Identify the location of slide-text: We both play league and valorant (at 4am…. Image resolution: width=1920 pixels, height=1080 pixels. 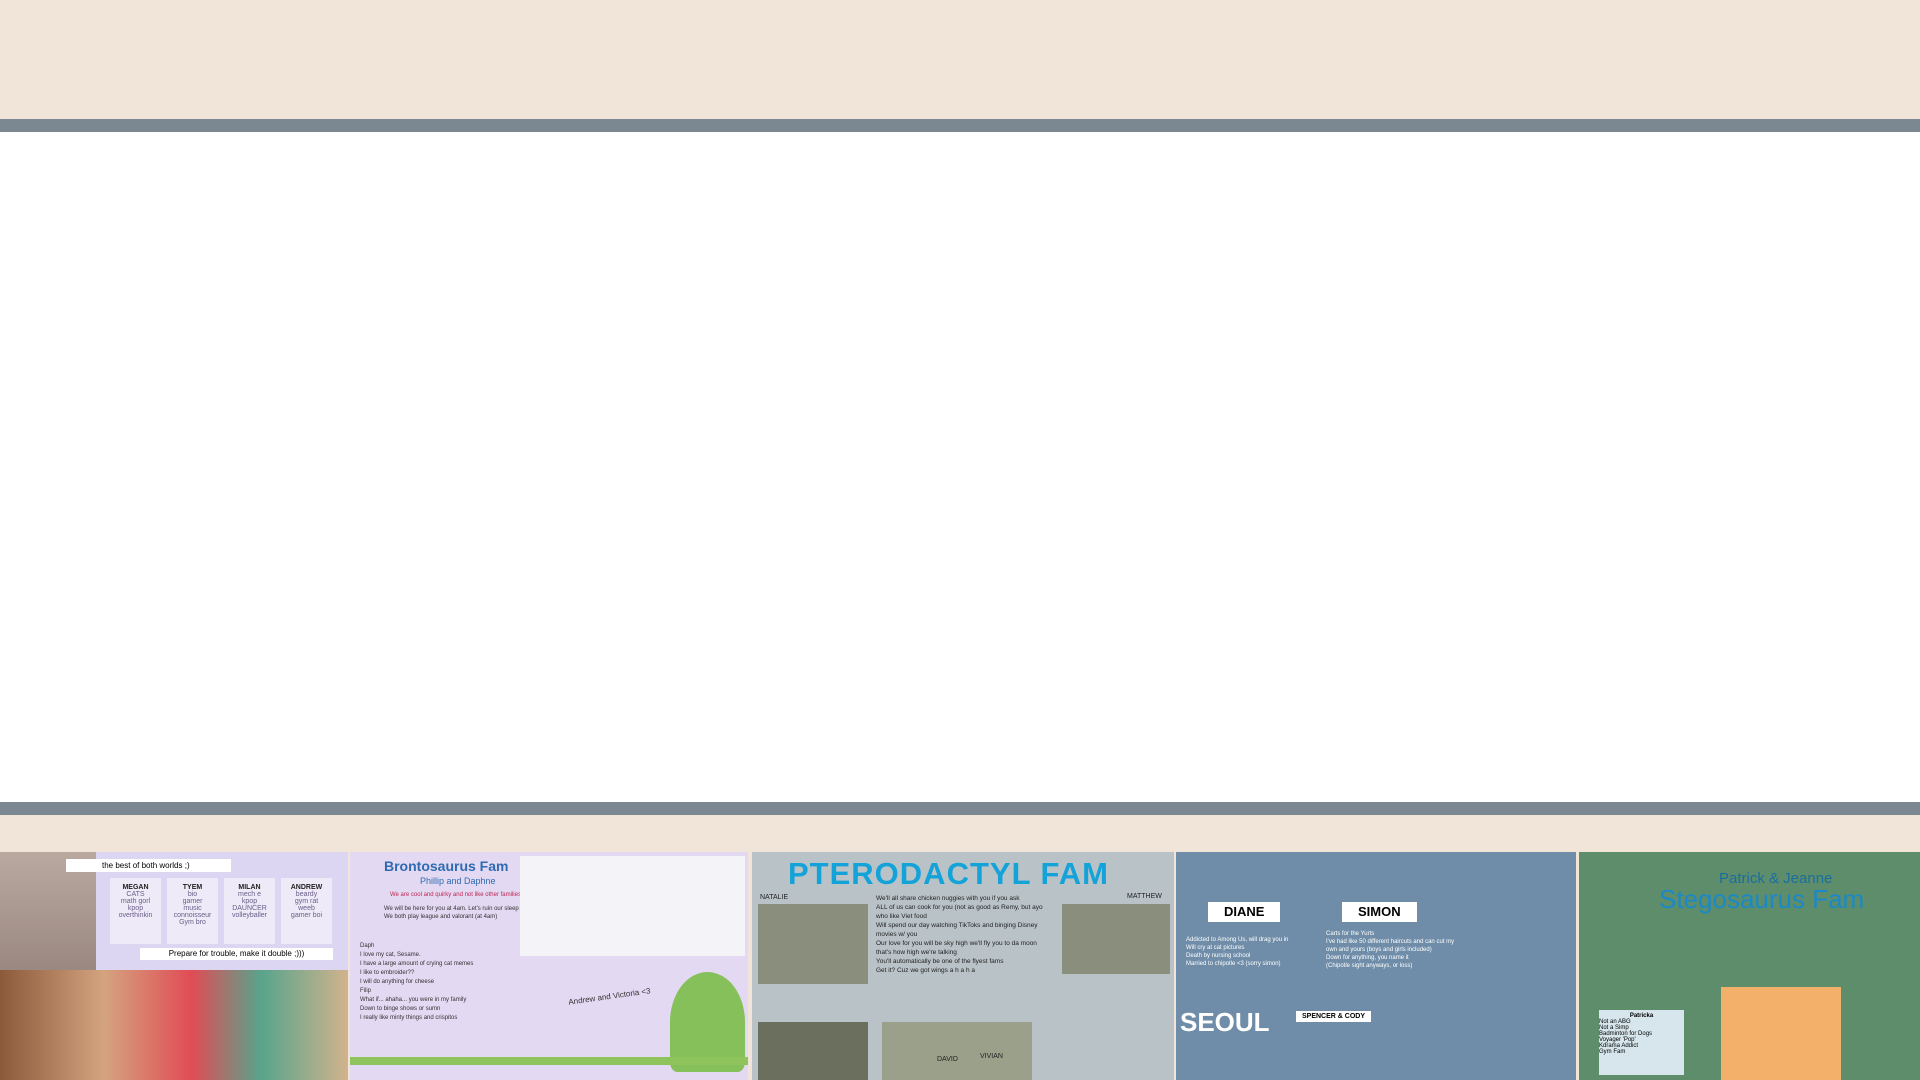
(441, 917).